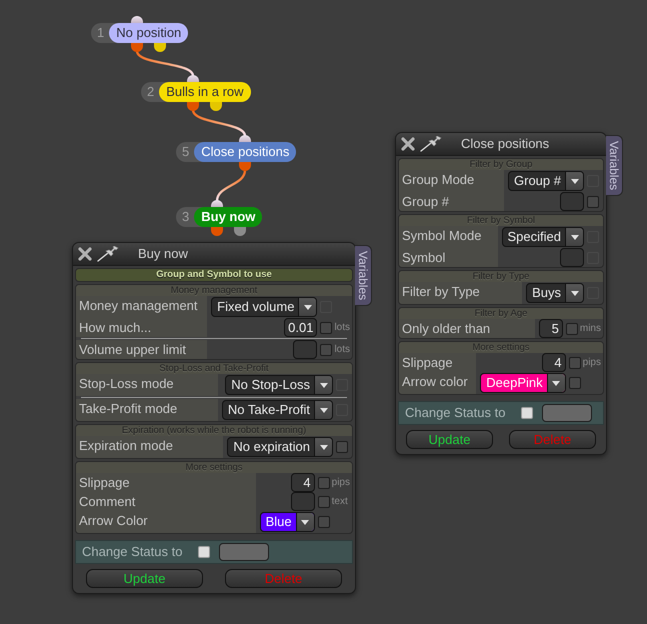 This screenshot has width=647, height=624. I want to click on field-label: Filter by Type, so click(460, 293).